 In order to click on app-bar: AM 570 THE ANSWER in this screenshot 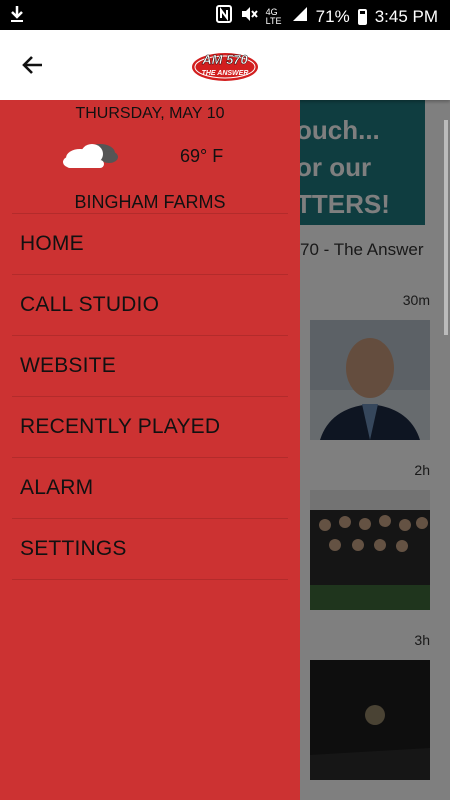, I will do `click(225, 65)`.